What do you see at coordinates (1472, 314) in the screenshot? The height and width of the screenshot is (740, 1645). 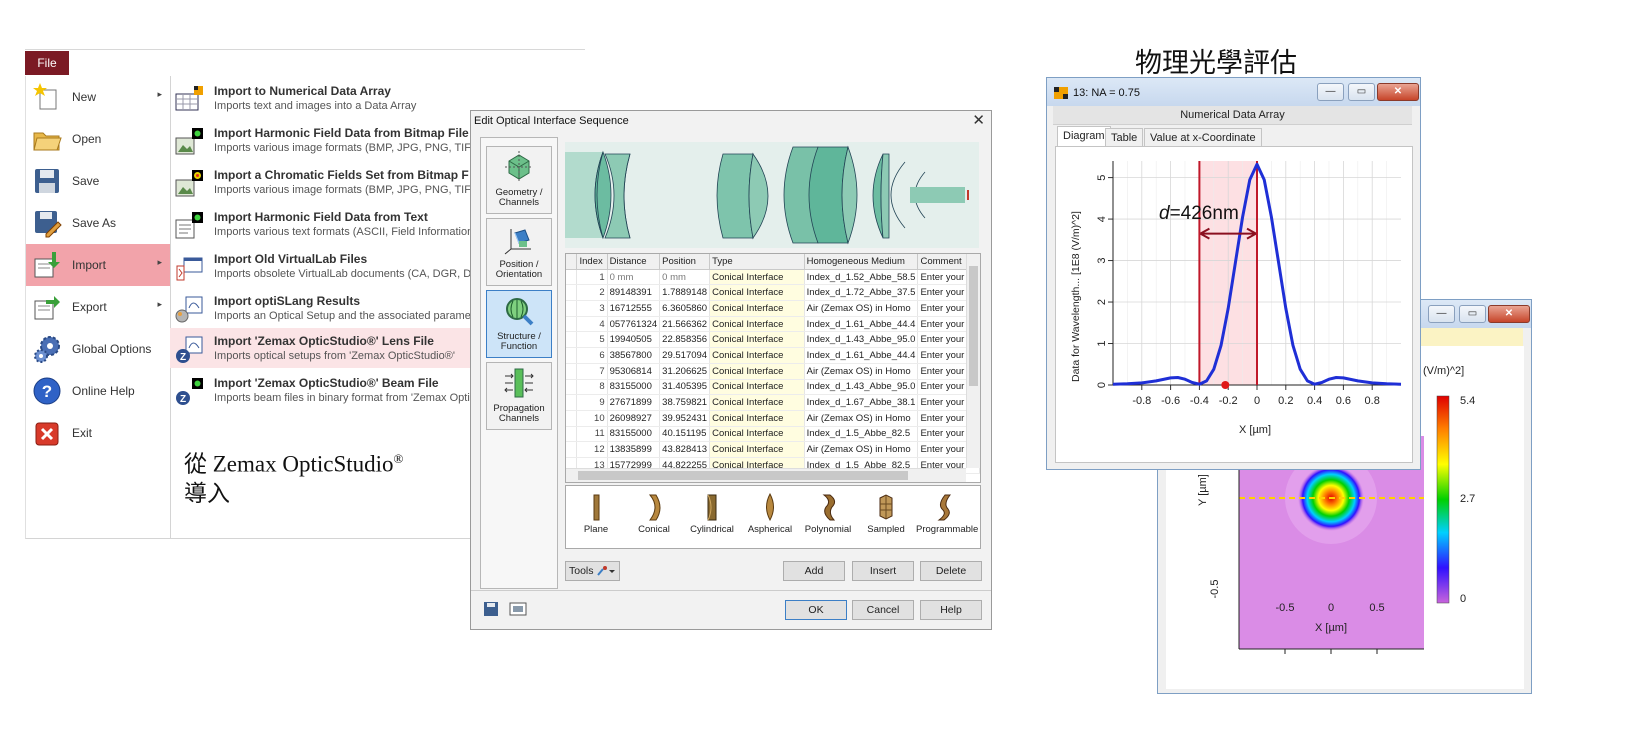 I see `maximize-button: ▭` at bounding box center [1472, 314].